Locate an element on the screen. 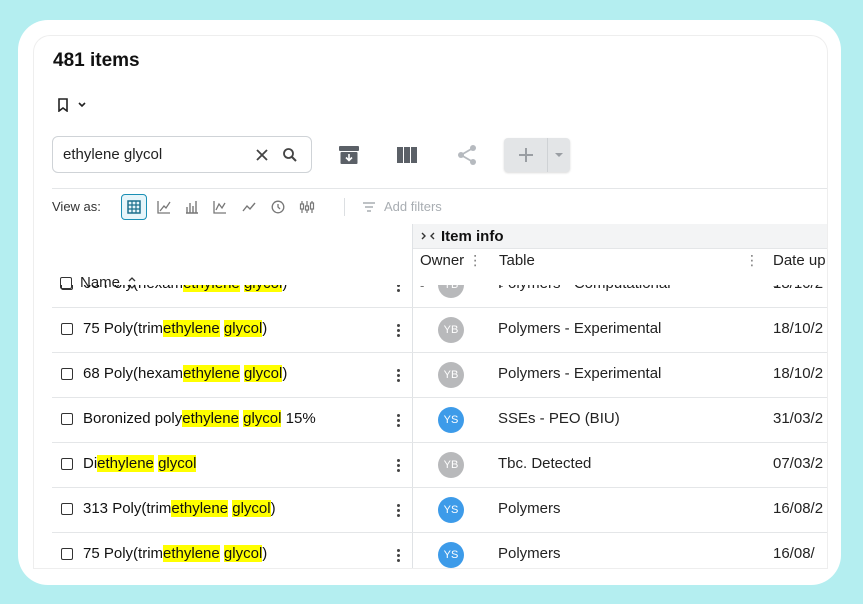 This screenshot has width=863, height=604. columns-button is located at coordinates (407, 155).